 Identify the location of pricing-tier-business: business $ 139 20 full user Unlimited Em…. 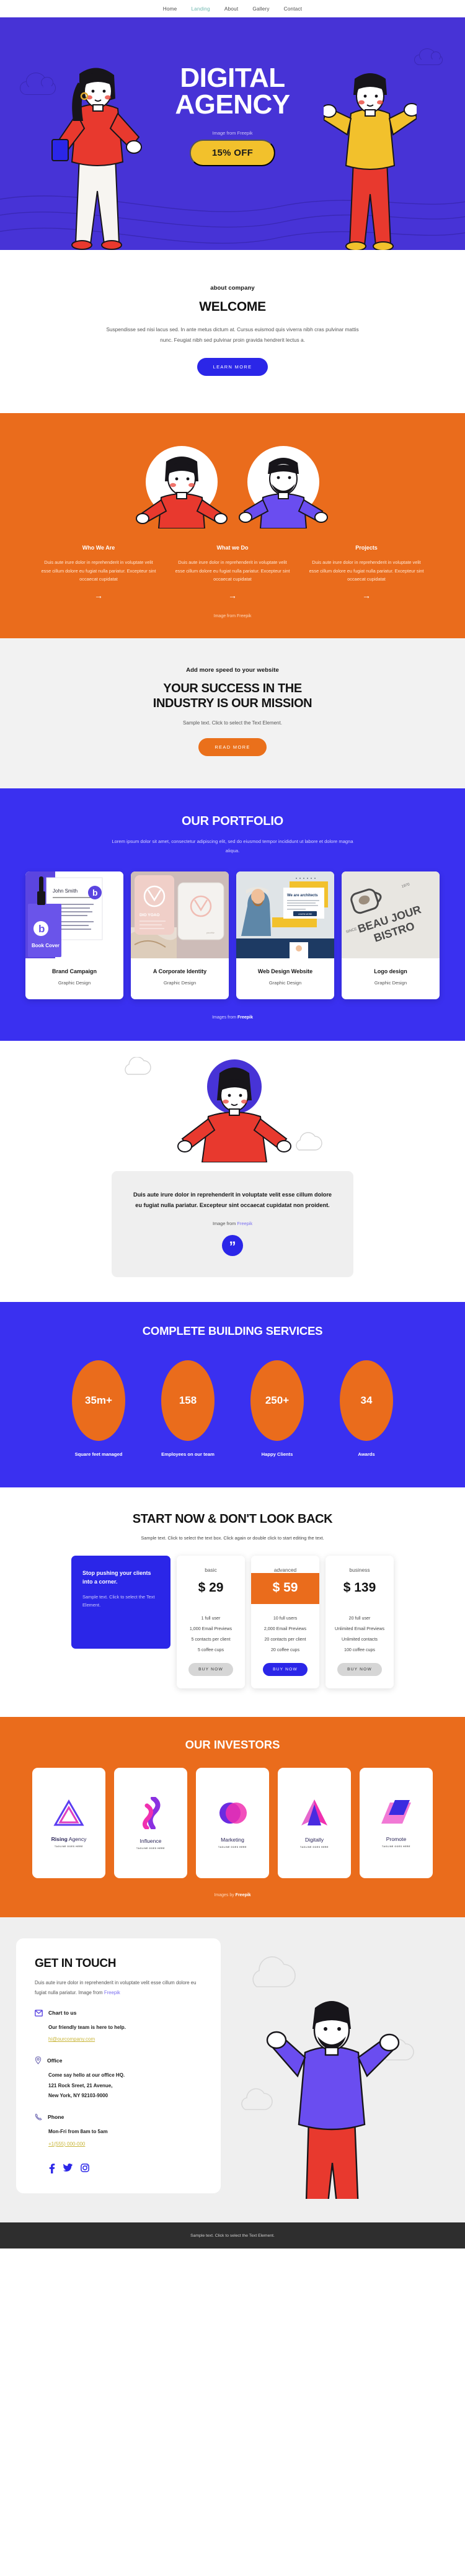
(360, 1622).